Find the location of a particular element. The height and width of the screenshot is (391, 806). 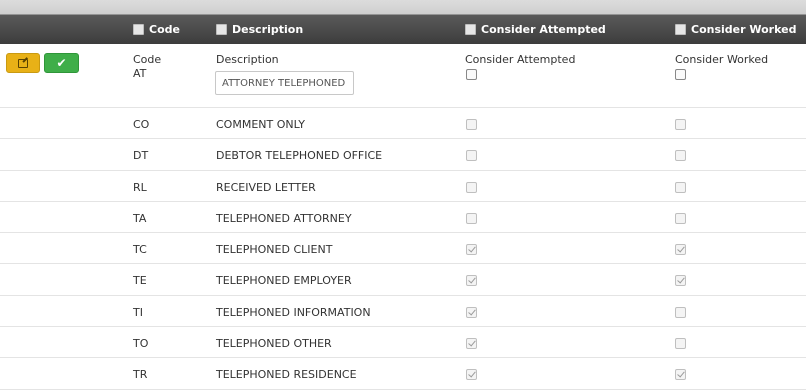

edit-code-value: AT is located at coordinates (140, 73).